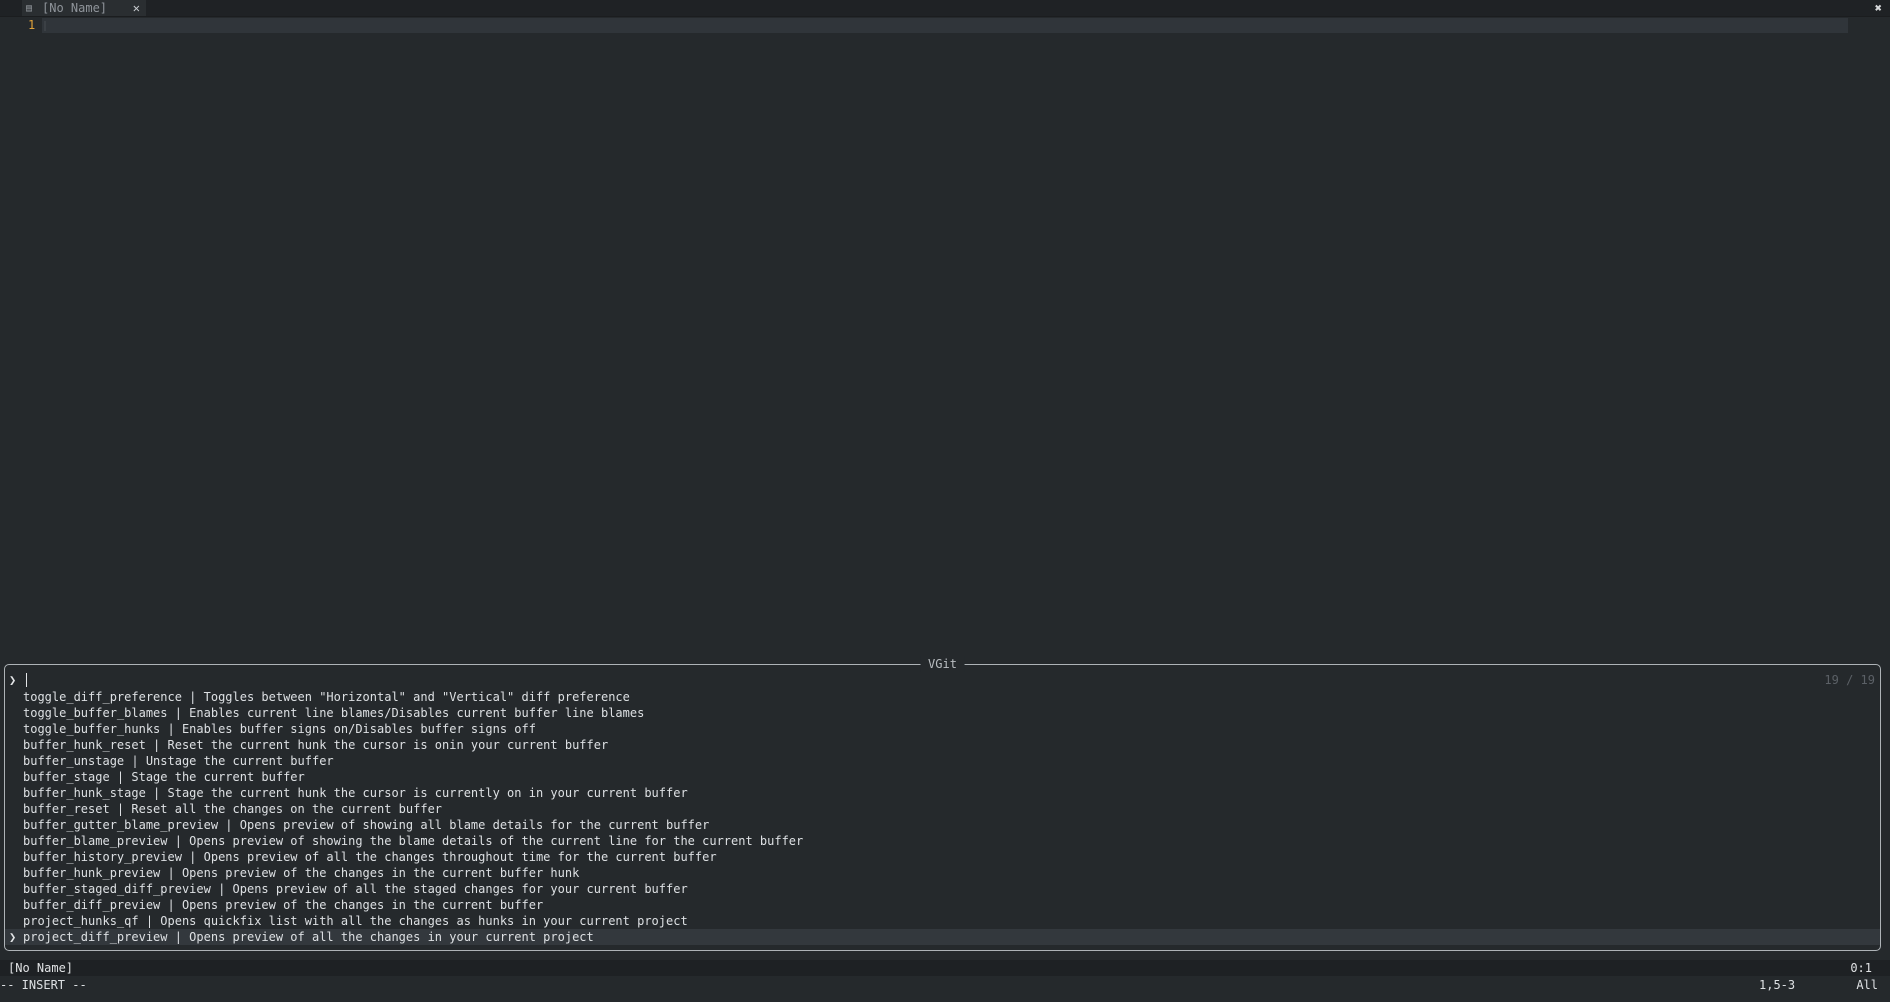  What do you see at coordinates (1777, 985) in the screenshot?
I see `ruler: 1,5-3` at bounding box center [1777, 985].